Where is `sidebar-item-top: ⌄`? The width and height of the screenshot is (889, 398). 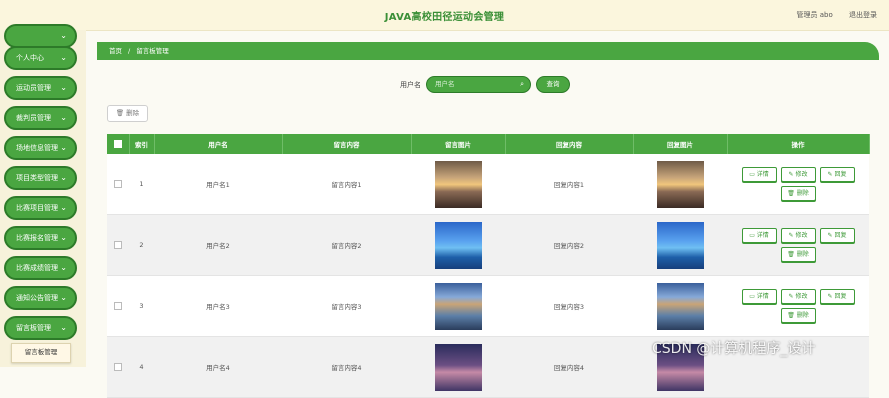
sidebar-item-top: ⌄ is located at coordinates (40, 36).